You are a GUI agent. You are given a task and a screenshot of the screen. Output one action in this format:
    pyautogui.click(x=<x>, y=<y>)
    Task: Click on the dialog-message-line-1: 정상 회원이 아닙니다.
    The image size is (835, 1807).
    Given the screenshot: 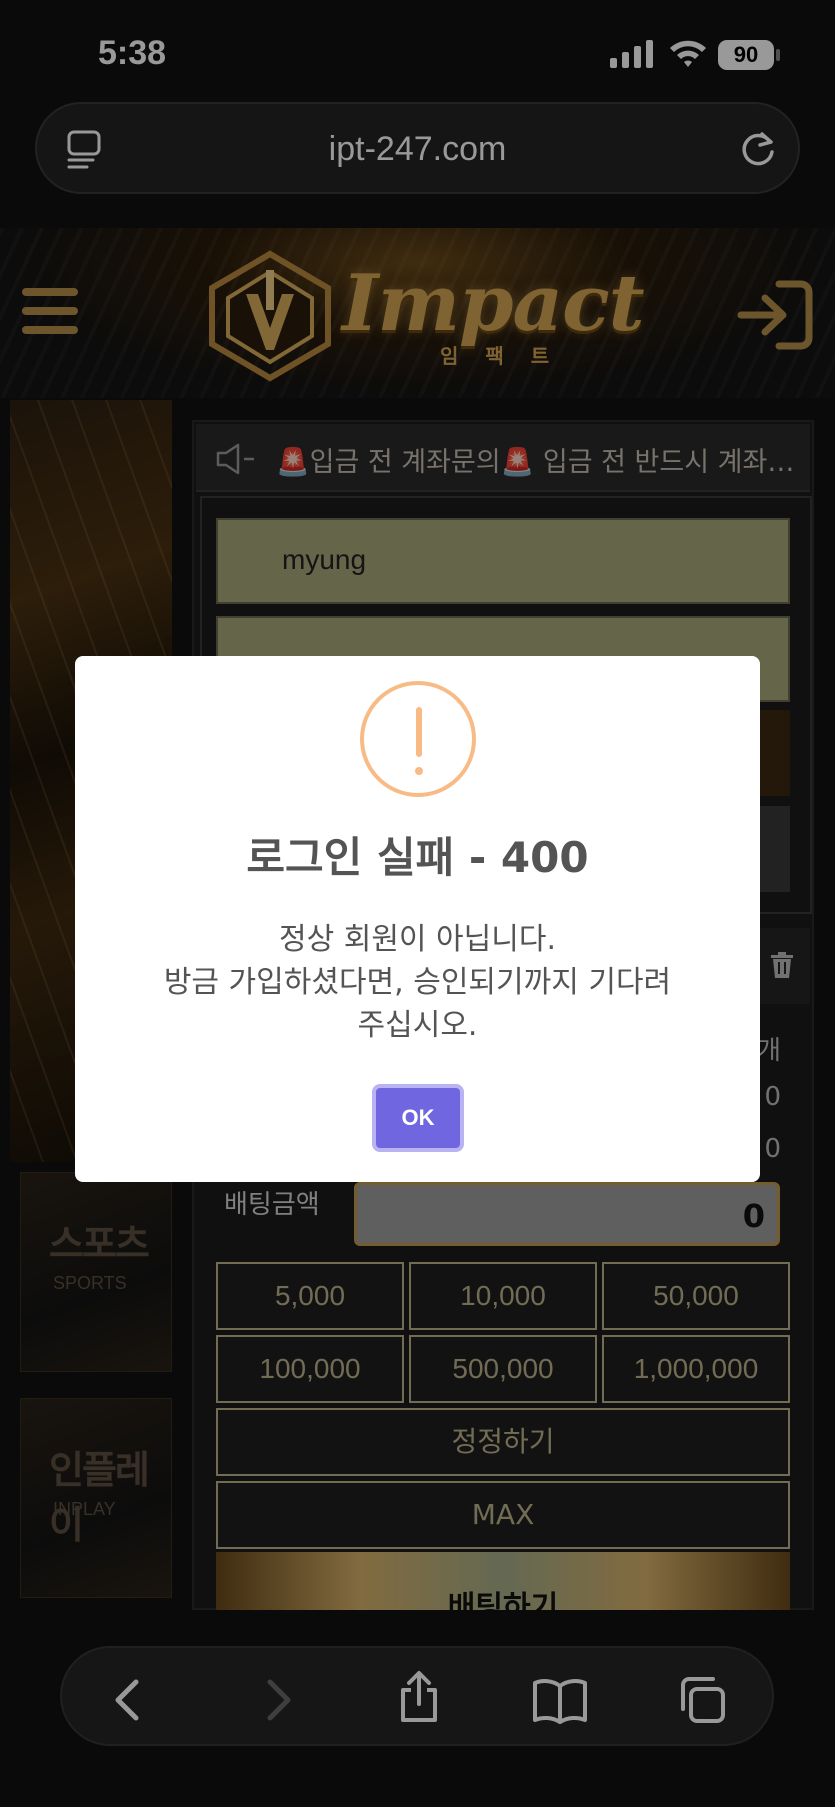 What is the action you would take?
    pyautogui.click(x=417, y=939)
    